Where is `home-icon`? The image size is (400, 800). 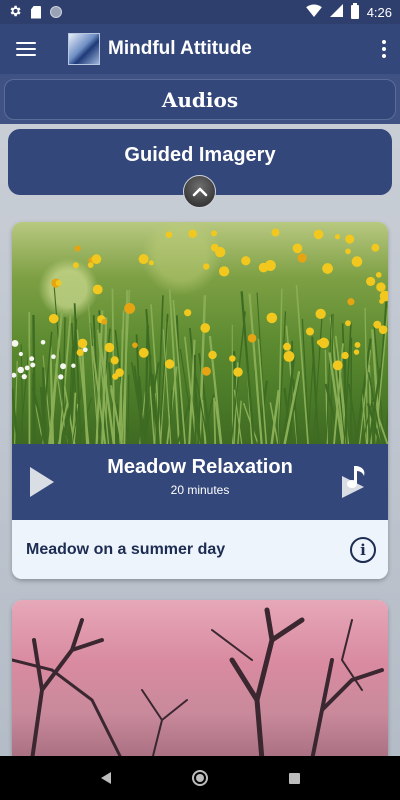
home-icon is located at coordinates (199, 778).